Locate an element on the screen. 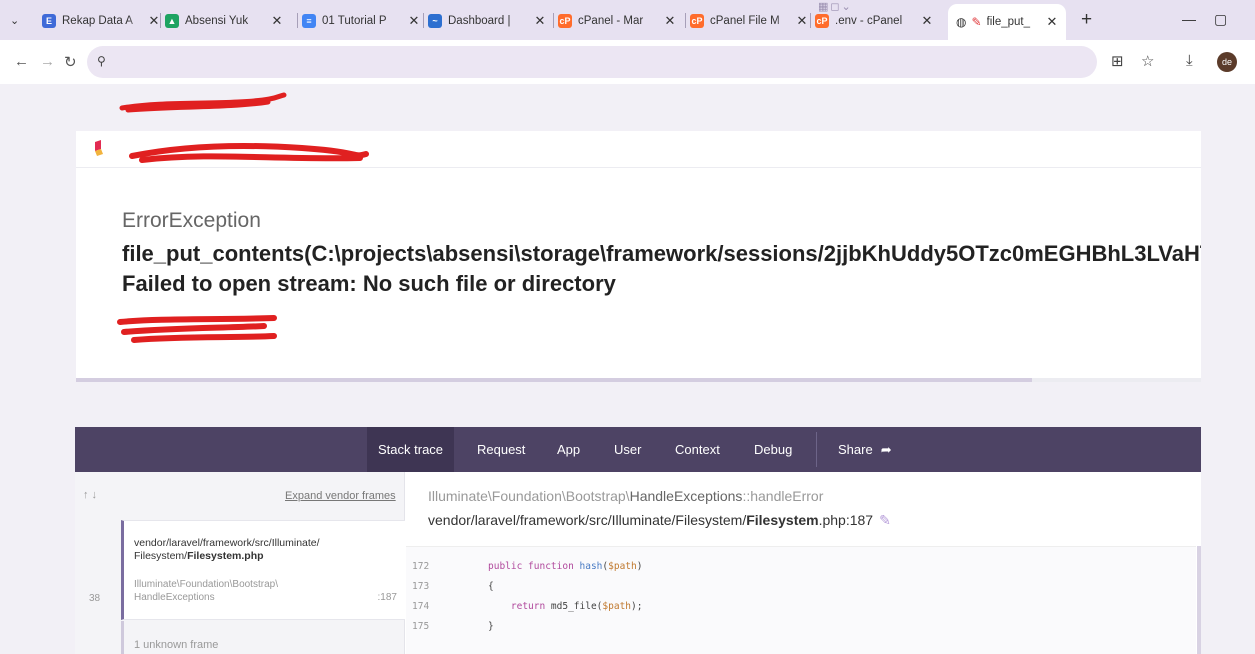 The height and width of the screenshot is (654, 1255). tab-favicon-icon: E is located at coordinates (49, 20).